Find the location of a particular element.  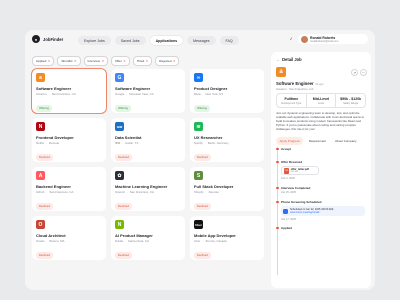

step-date: Jan 25, 2025 is located at coordinates (288, 192).